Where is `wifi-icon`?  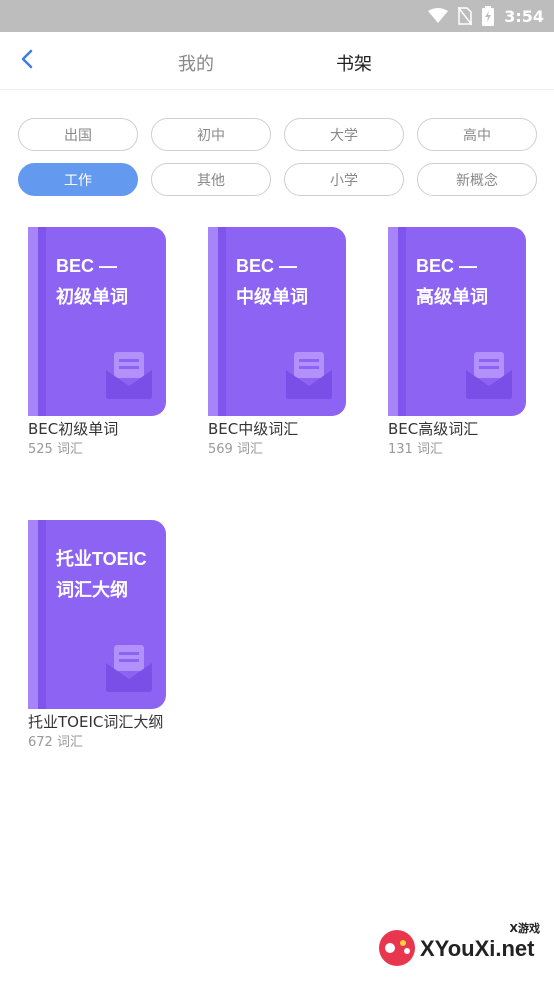
wifi-icon is located at coordinates (438, 16).